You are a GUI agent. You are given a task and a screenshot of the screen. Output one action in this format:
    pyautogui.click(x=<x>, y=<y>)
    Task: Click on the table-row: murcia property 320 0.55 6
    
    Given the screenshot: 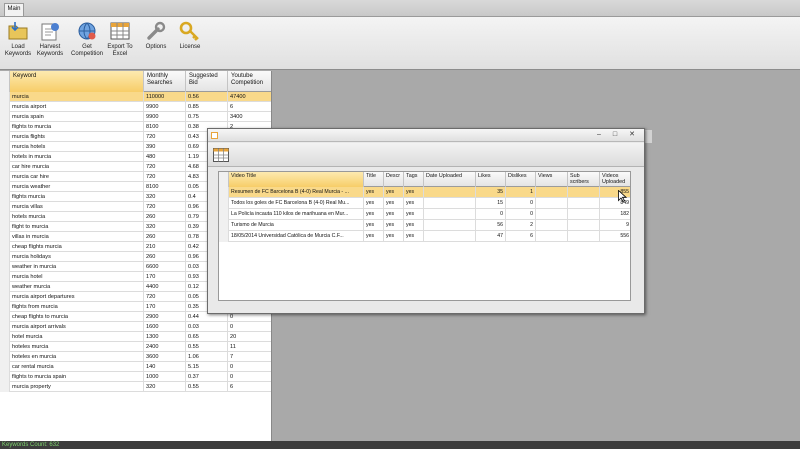 What is the action you would take?
    pyautogui.click(x=135, y=387)
    